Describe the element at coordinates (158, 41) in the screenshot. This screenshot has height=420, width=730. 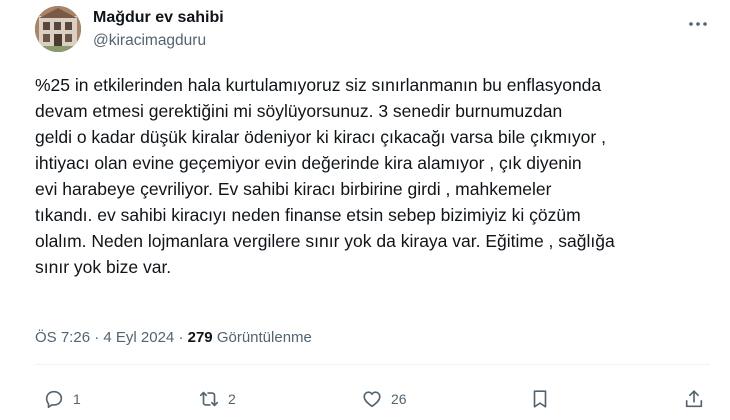
I see `author-handle: @kiracimagduru` at that location.